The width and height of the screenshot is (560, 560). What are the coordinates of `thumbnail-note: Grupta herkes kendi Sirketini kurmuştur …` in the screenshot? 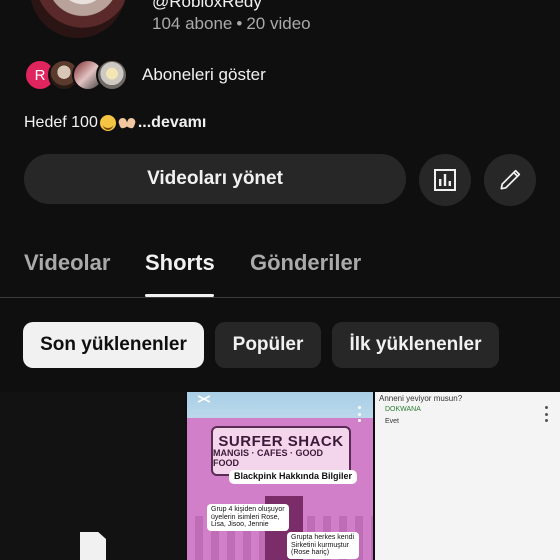 It's located at (323, 546).